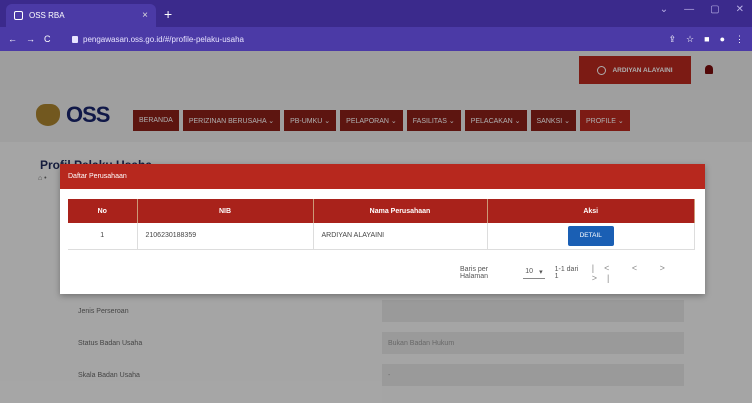 The height and width of the screenshot is (403, 752). I want to click on browser-tabbar: OSS RBA × + ⌄ — ▢ ✕, so click(376, 13).